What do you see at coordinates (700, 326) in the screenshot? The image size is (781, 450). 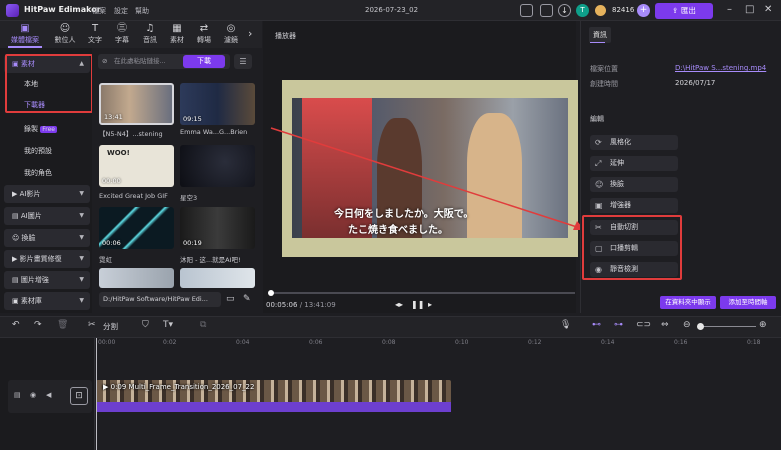 I see `zoom-slider-knob` at bounding box center [700, 326].